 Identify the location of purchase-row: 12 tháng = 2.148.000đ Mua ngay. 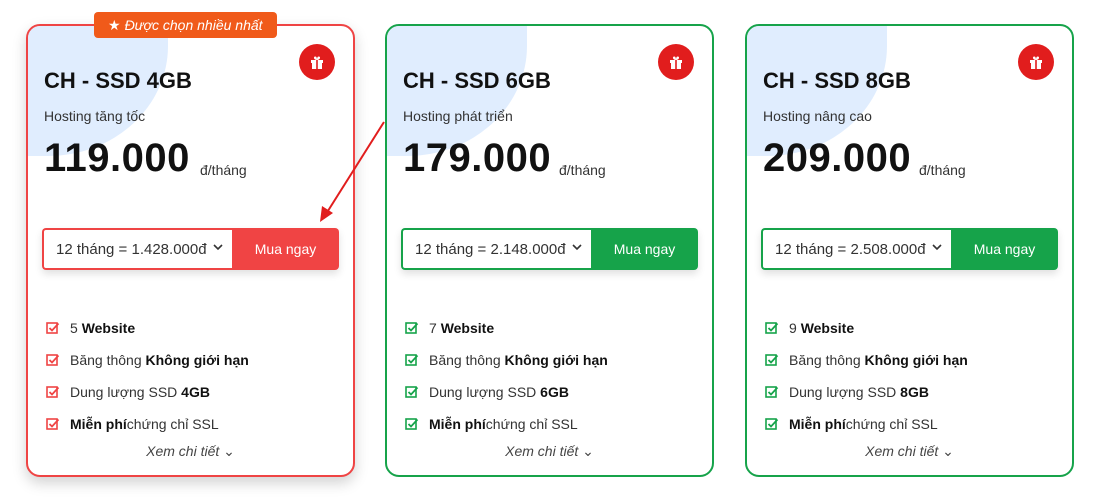
(549, 249).